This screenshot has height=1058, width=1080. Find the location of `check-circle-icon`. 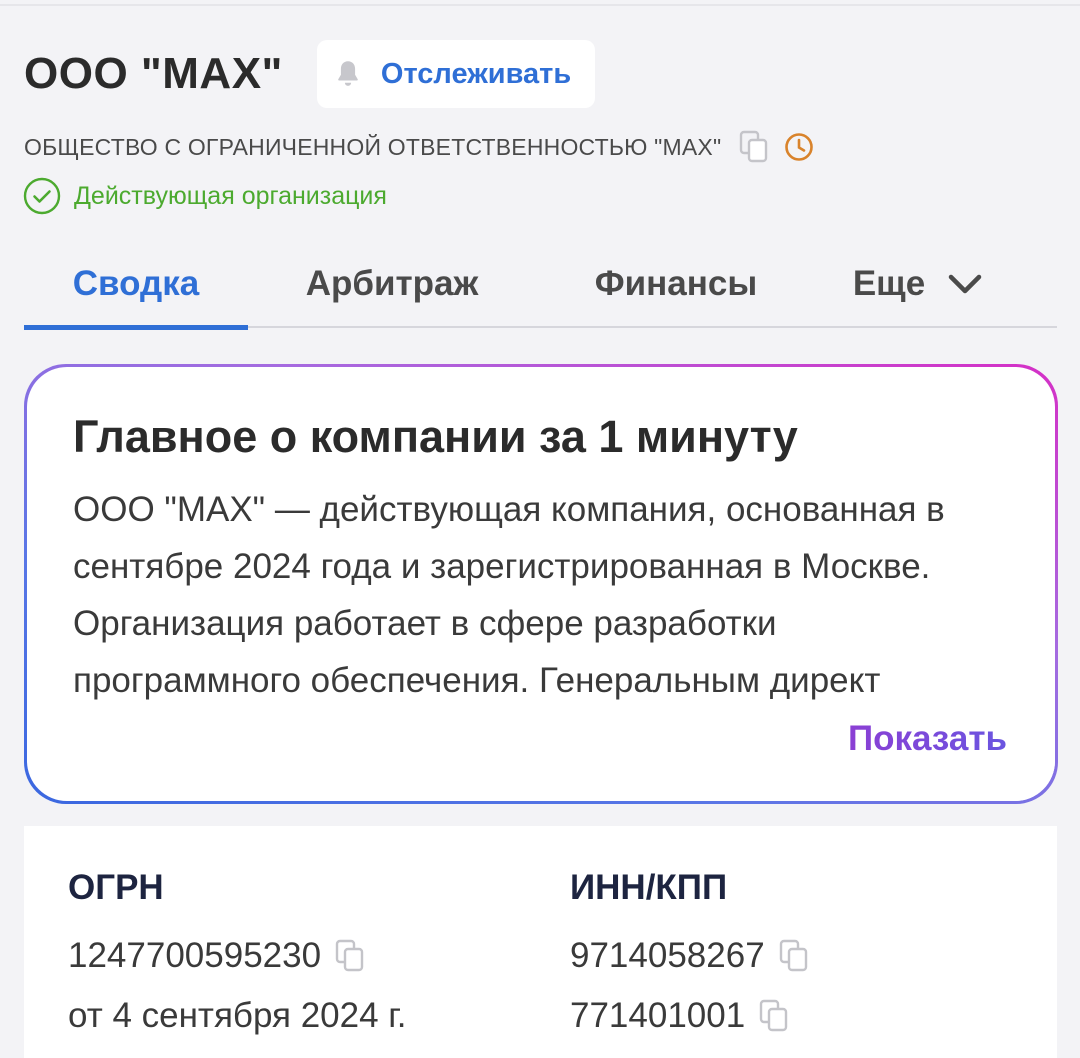

check-circle-icon is located at coordinates (42, 196).